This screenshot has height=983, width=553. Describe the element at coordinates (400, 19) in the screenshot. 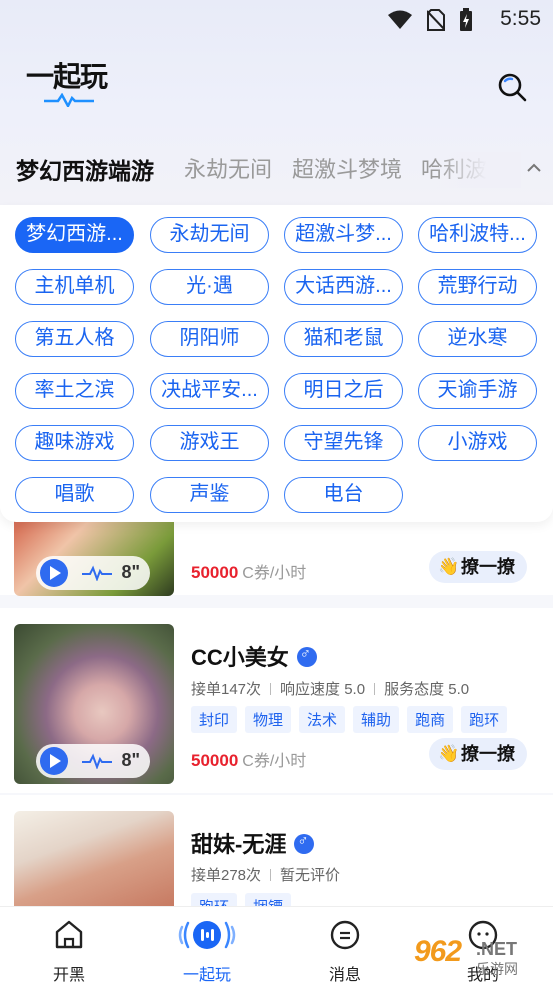

I see `wifi-icon` at that location.